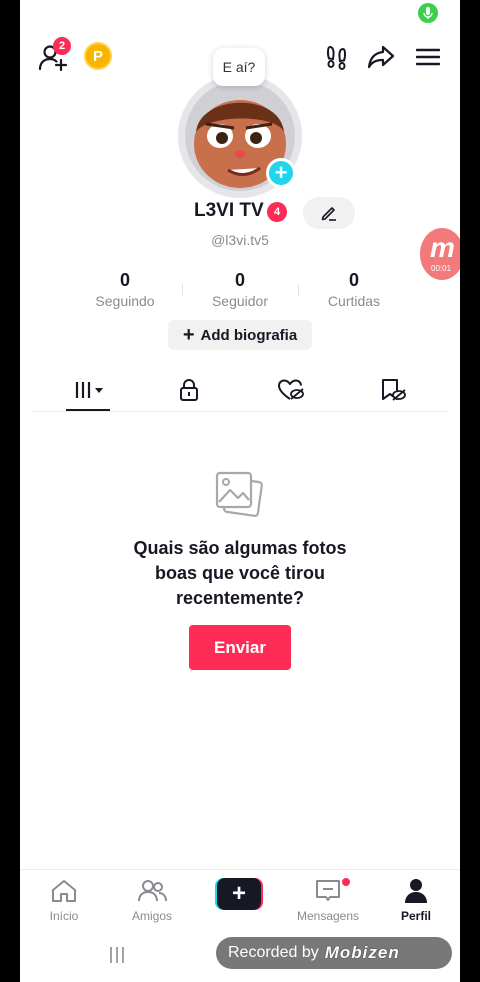 The image size is (480, 982). I want to click on bottom-nav: Início Amigos + Mensagens Perfil, so click(240, 900).